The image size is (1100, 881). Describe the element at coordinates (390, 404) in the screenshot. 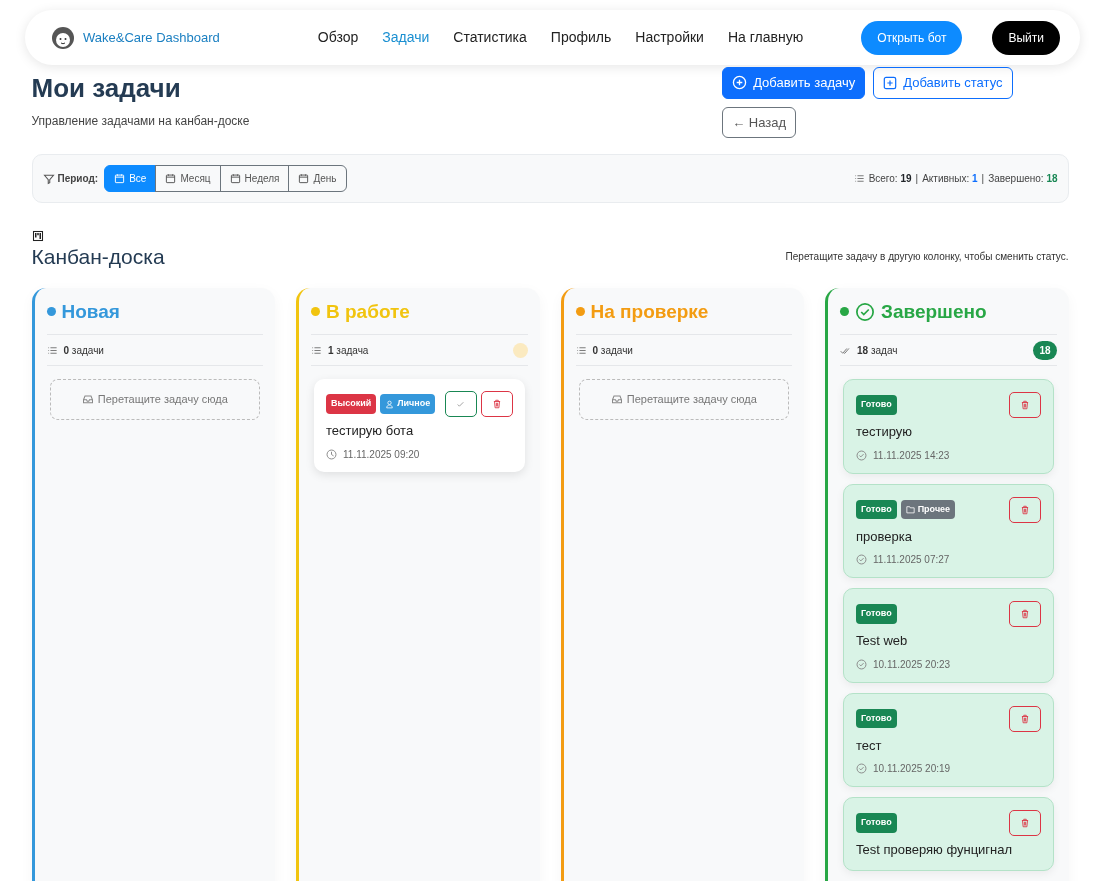

I see `person-icon` at that location.